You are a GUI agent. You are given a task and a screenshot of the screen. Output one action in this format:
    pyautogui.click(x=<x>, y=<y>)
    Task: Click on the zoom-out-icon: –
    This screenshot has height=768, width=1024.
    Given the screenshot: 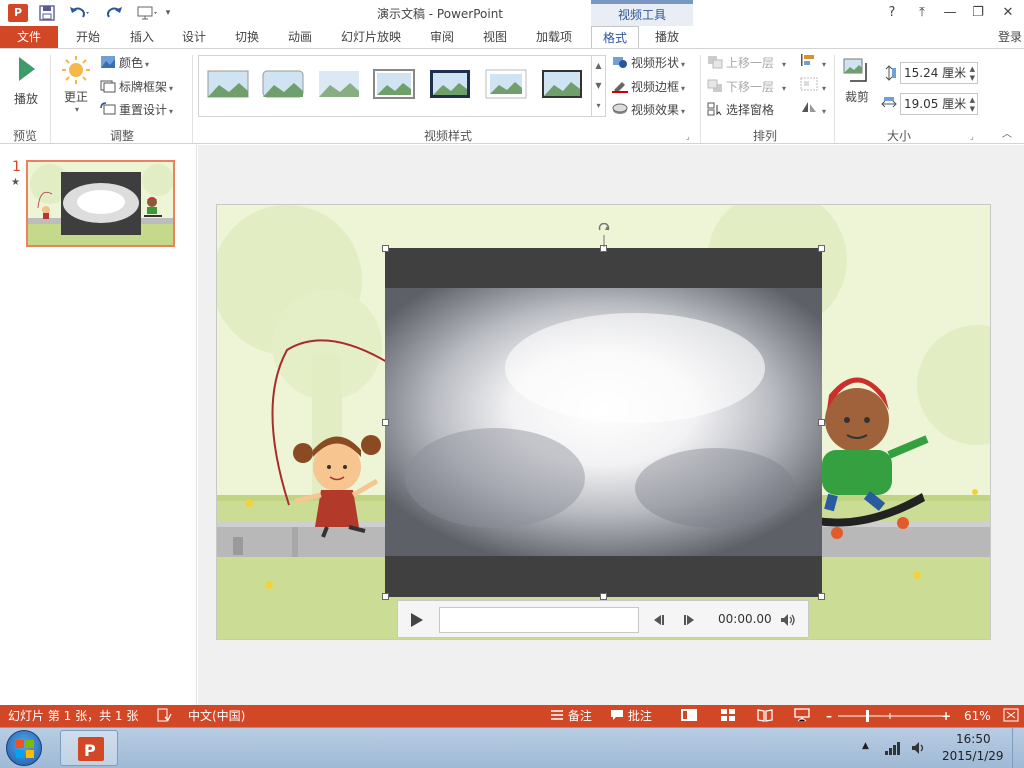 What is the action you would take?
    pyautogui.click(x=829, y=716)
    